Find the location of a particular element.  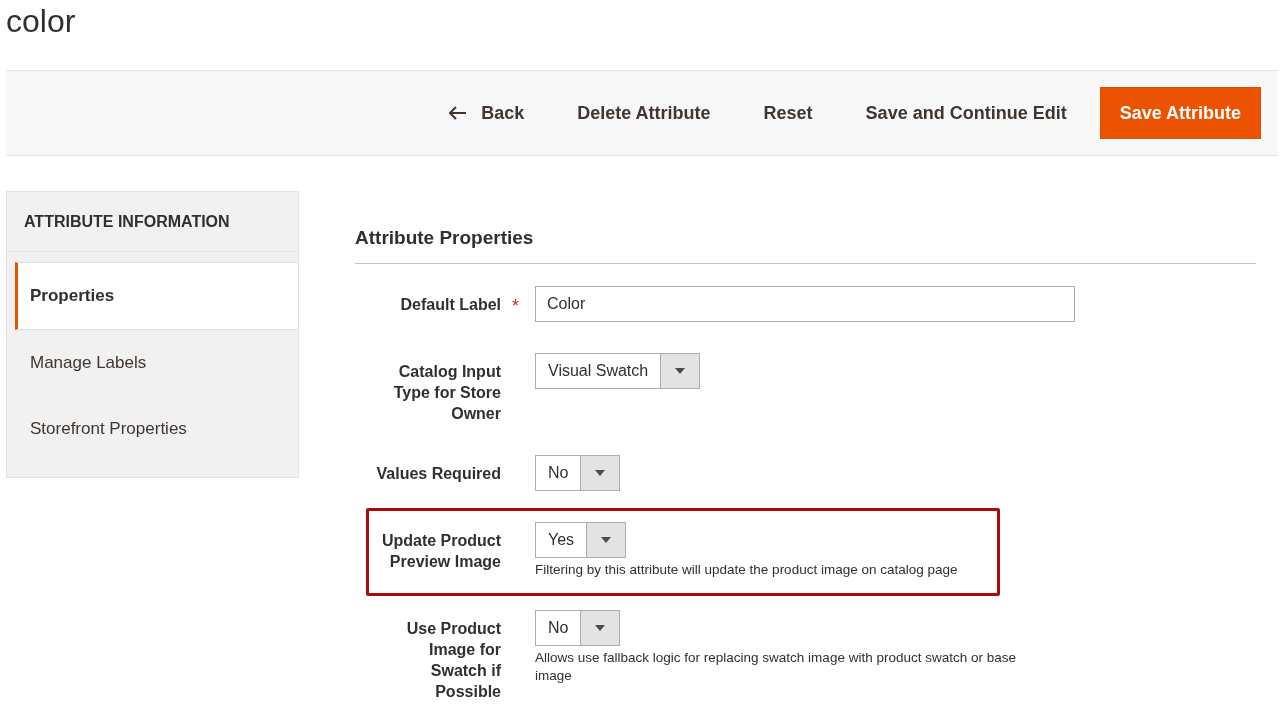

left-arrow-icon is located at coordinates (458, 113).